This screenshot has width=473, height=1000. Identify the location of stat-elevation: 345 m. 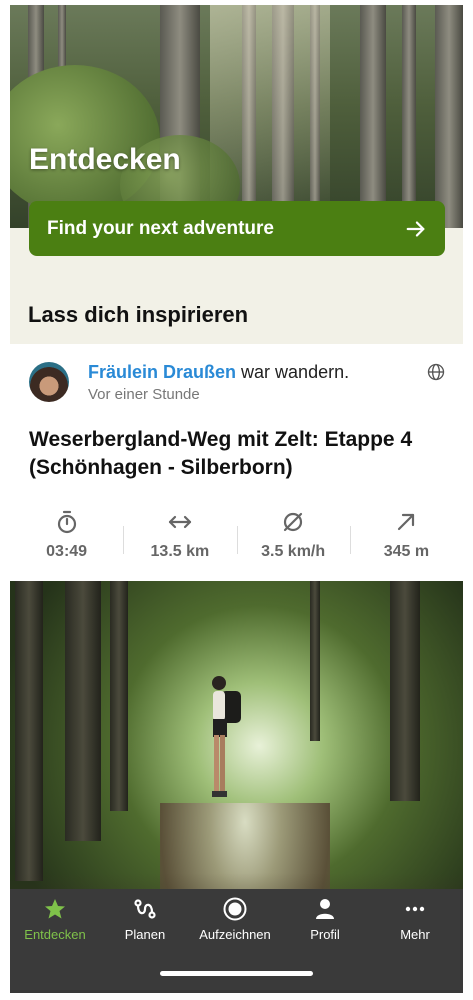
(406, 540).